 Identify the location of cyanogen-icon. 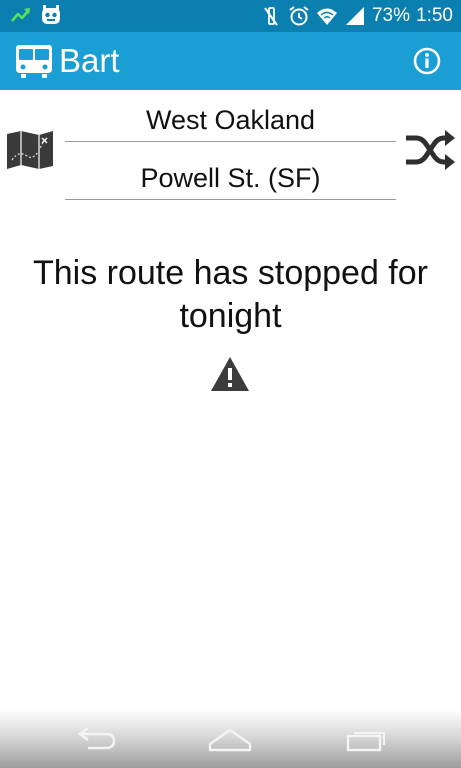
(51, 14).